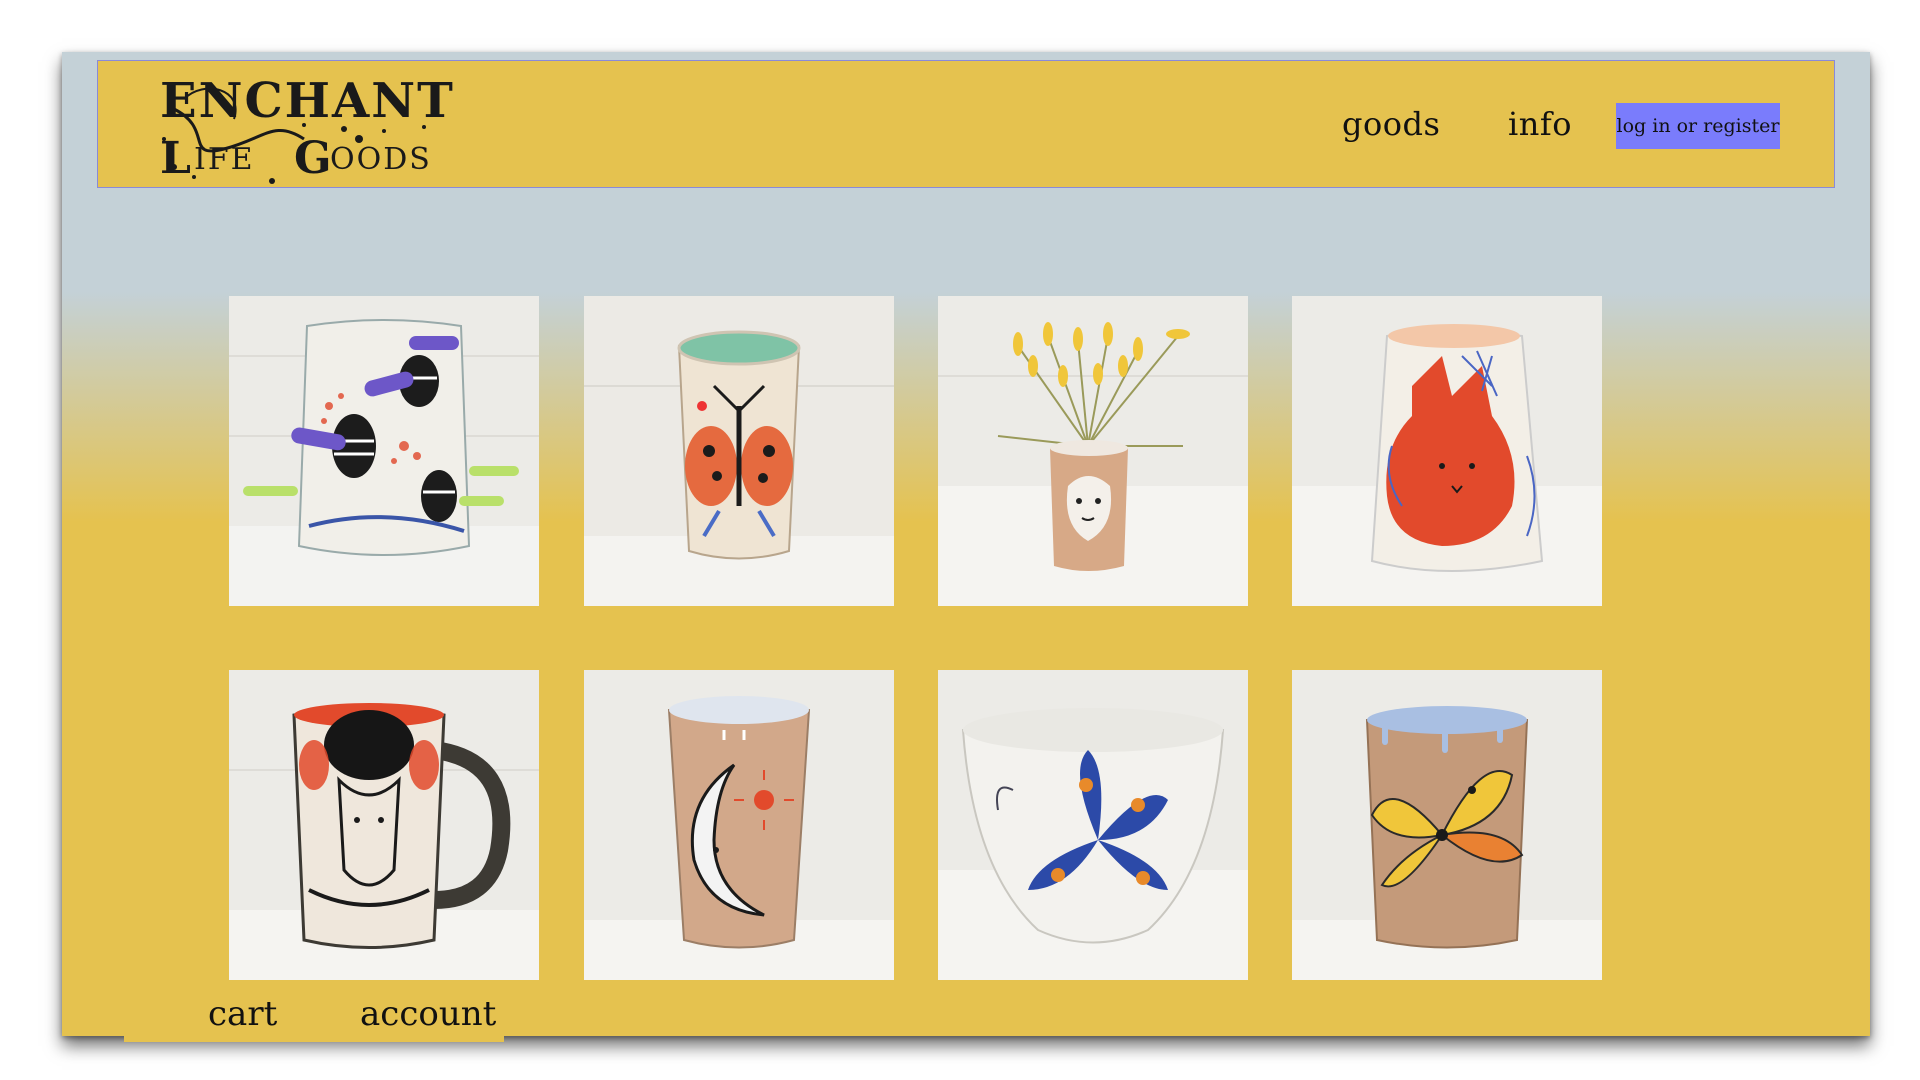 Image resolution: width=1920 pixels, height=1080 pixels. I want to click on cup-with-yellow-creature-image, so click(1447, 825).